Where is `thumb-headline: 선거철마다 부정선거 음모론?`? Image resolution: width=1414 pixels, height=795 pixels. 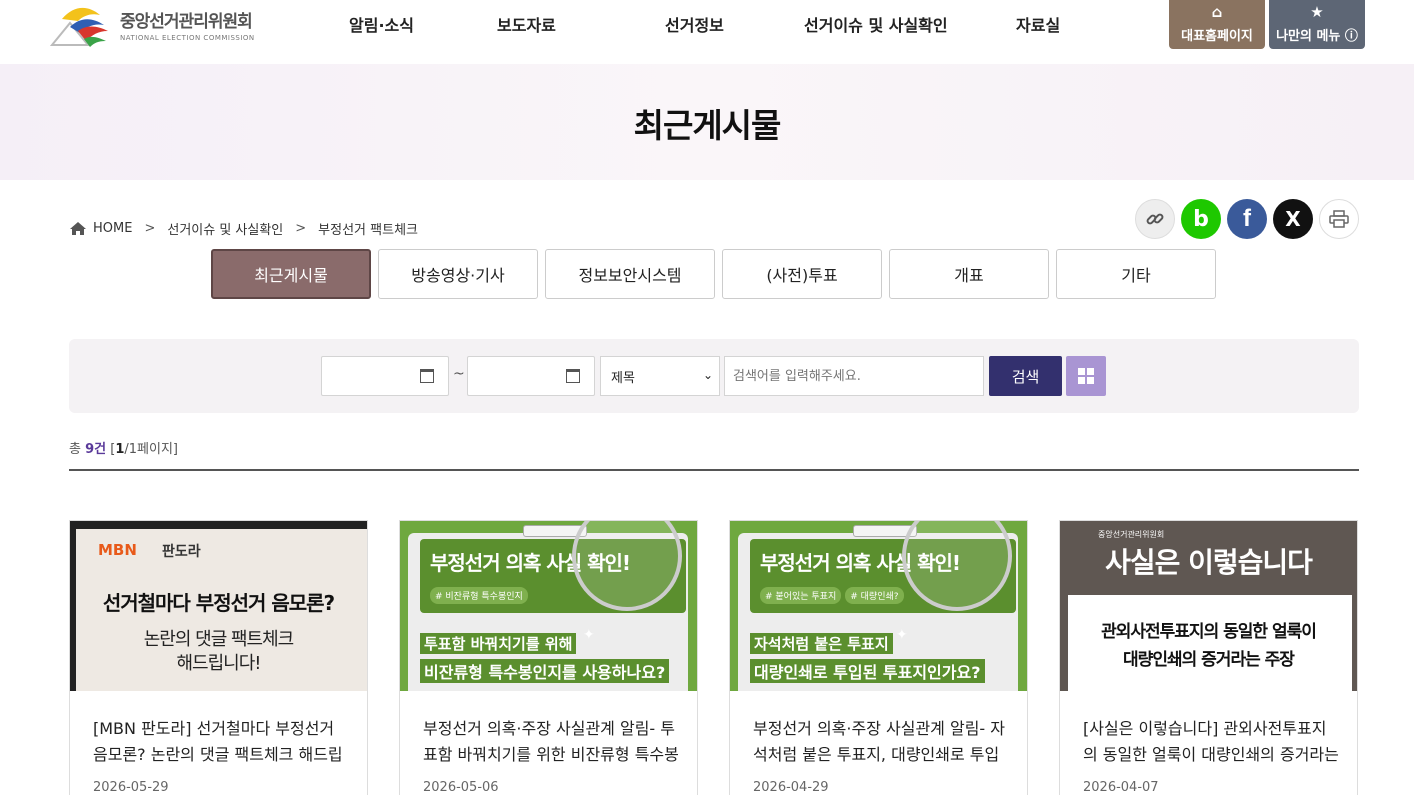 thumb-headline: 선거철마다 부정선거 음모론? is located at coordinates (218, 603).